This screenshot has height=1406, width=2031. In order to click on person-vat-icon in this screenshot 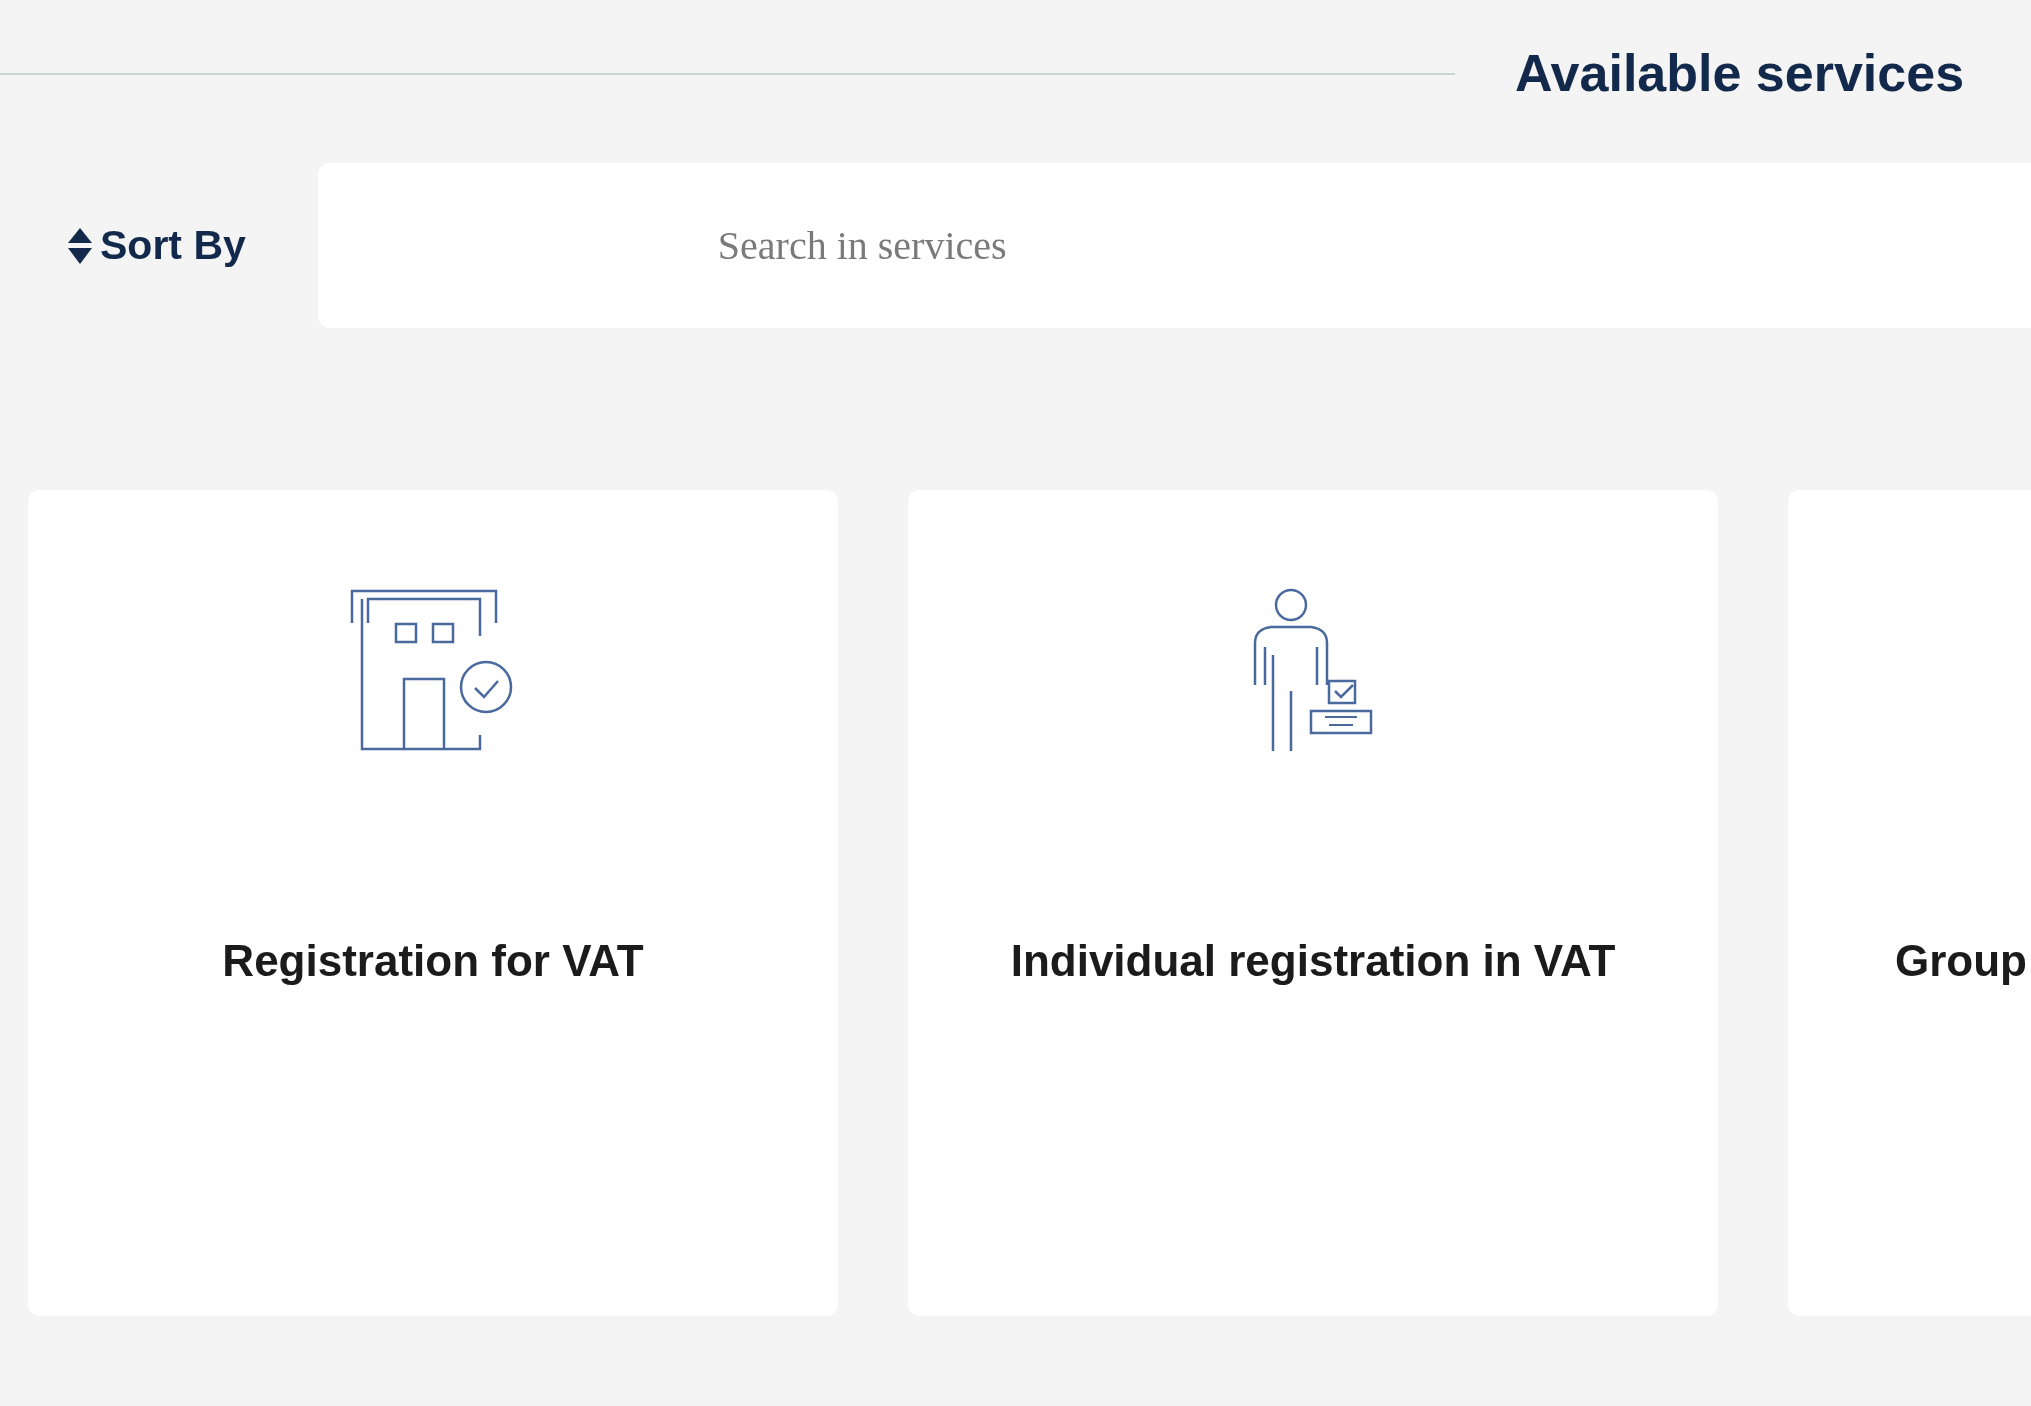, I will do `click(1313, 670)`.